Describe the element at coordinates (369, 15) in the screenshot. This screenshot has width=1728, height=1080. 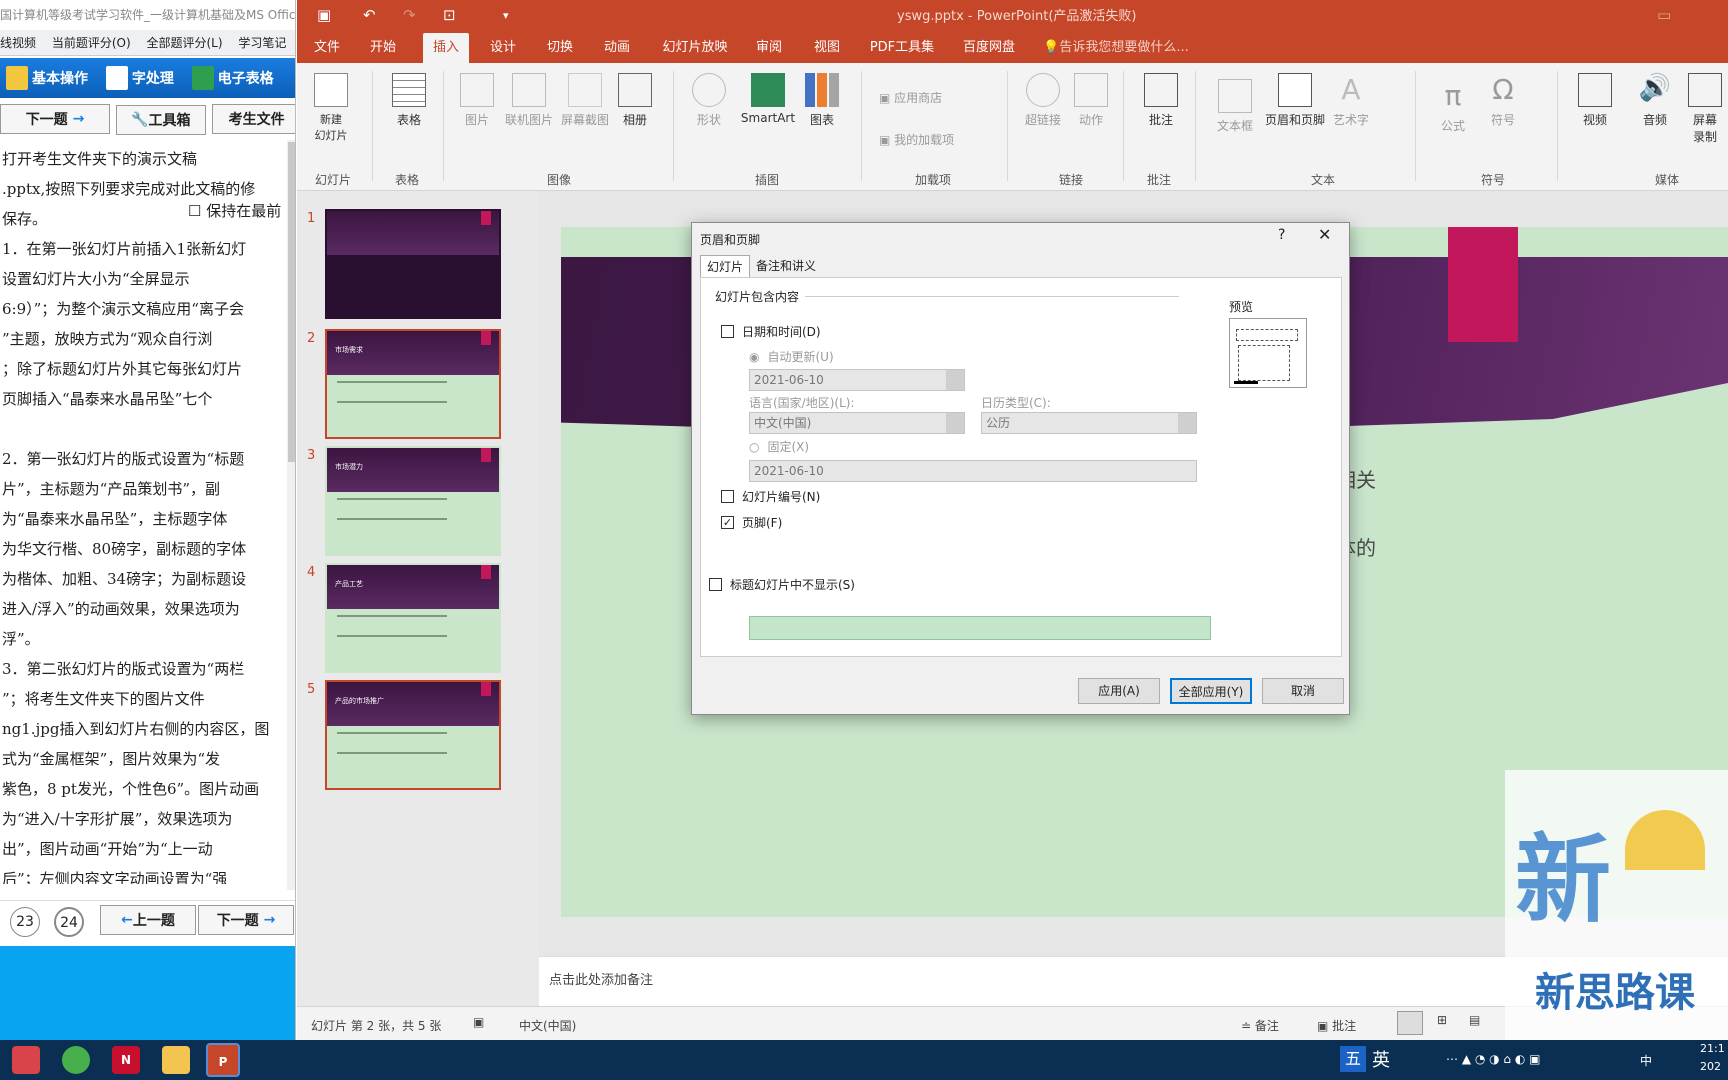
I see `undo-icon: ↶` at that location.